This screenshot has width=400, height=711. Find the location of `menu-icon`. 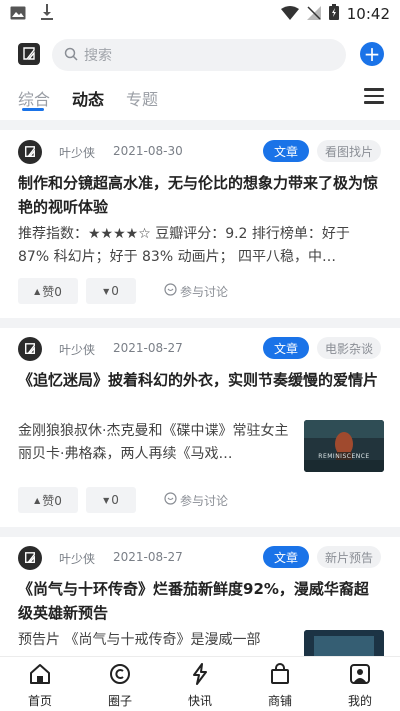

menu-icon is located at coordinates (374, 97).